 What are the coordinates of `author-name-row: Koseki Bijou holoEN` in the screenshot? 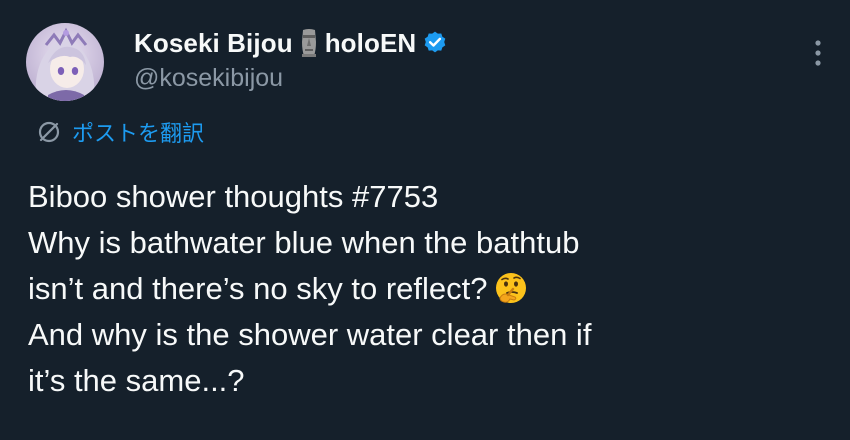 It's located at (291, 43).